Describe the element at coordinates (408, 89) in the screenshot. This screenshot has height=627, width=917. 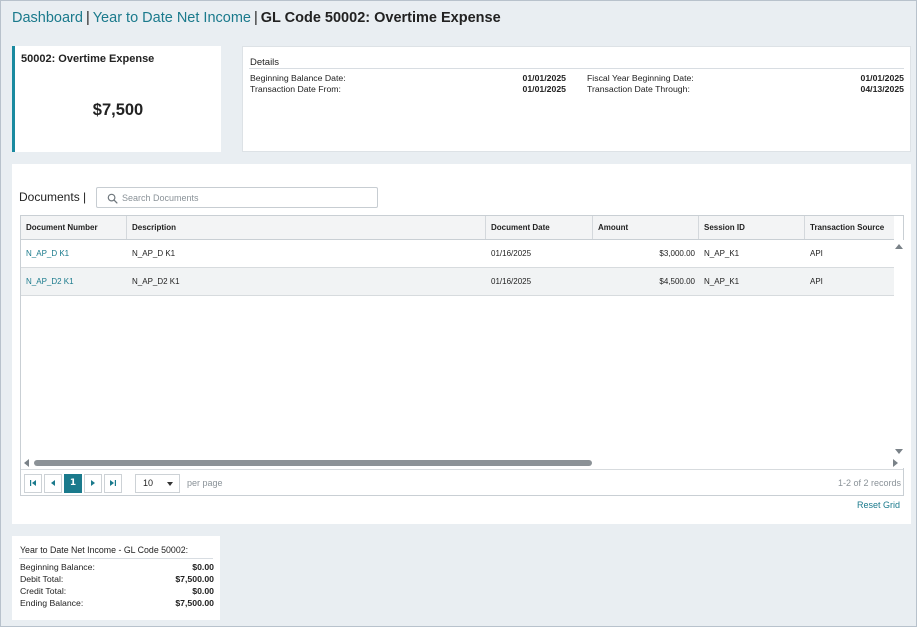
I see `detail-transaction-date-from: Transaction Date From: 01/01/2025` at that location.